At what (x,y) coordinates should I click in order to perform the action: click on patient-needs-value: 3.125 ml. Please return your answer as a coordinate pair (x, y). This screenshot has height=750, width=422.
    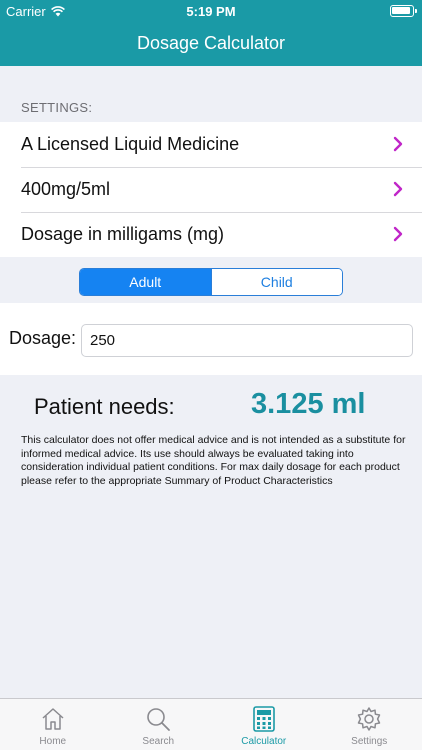
    Looking at the image, I should click on (308, 404).